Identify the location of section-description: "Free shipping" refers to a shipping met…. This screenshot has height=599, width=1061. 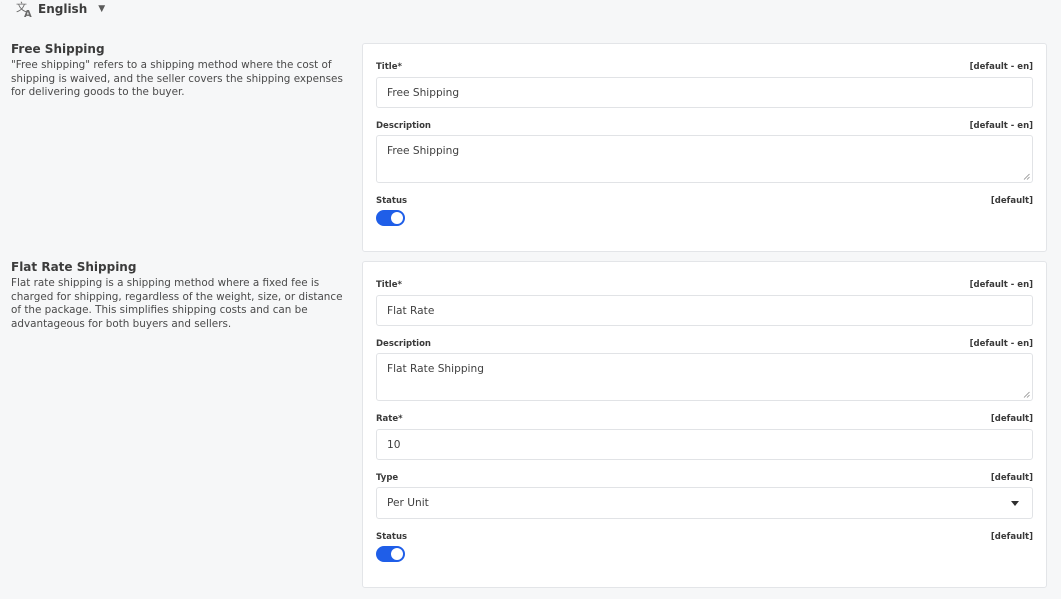
(177, 78).